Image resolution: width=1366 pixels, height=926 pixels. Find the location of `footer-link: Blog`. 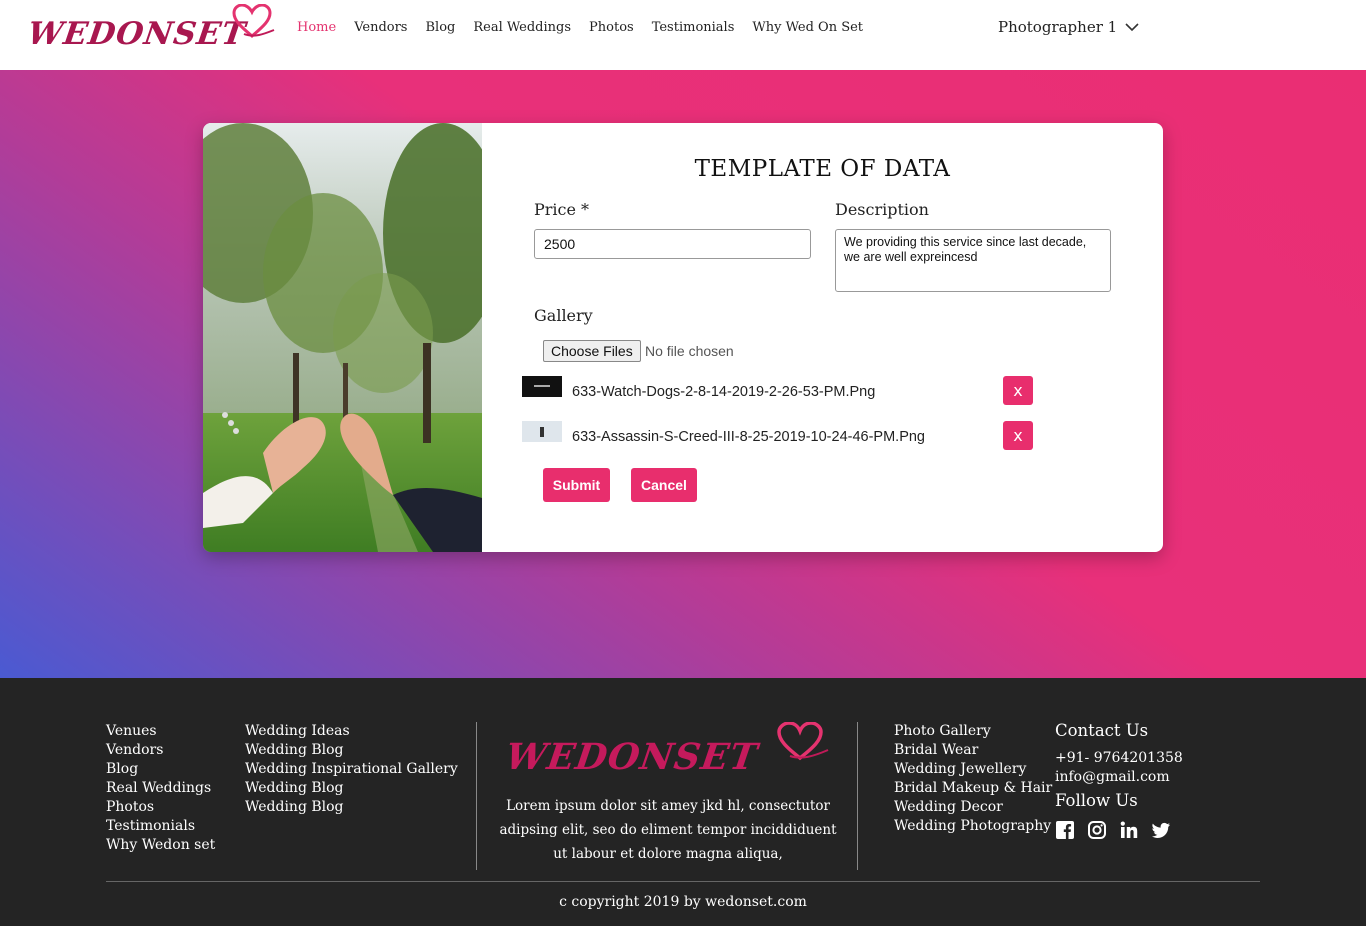

footer-link: Blog is located at coordinates (160, 769).